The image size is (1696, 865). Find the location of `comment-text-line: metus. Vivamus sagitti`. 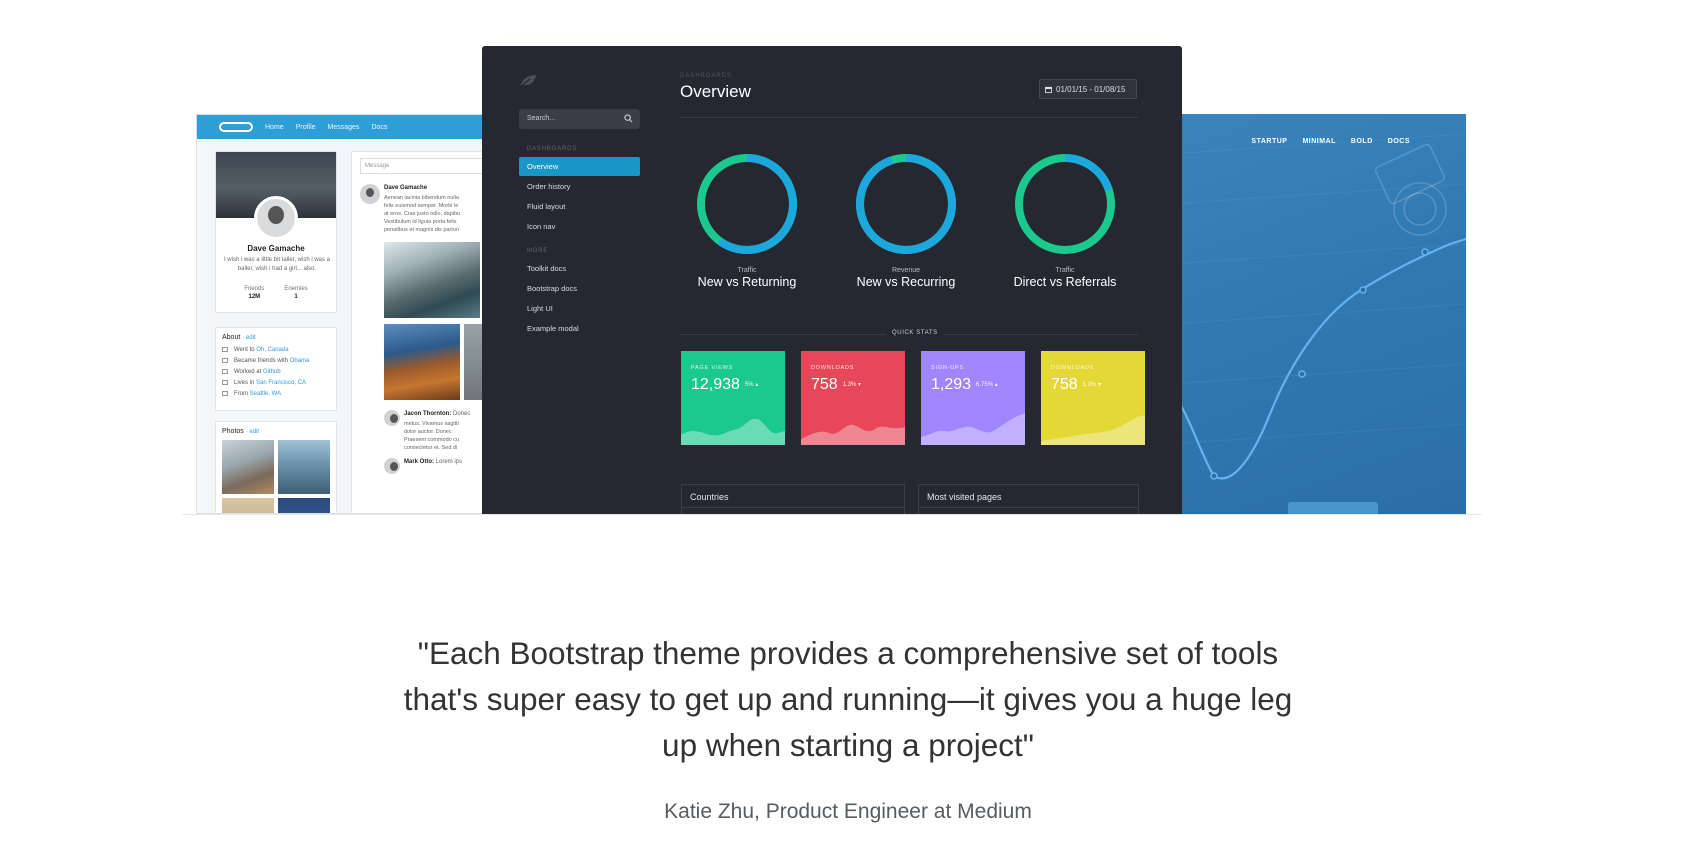

comment-text-line: metus. Vivamus sagitti is located at coordinates (431, 424).